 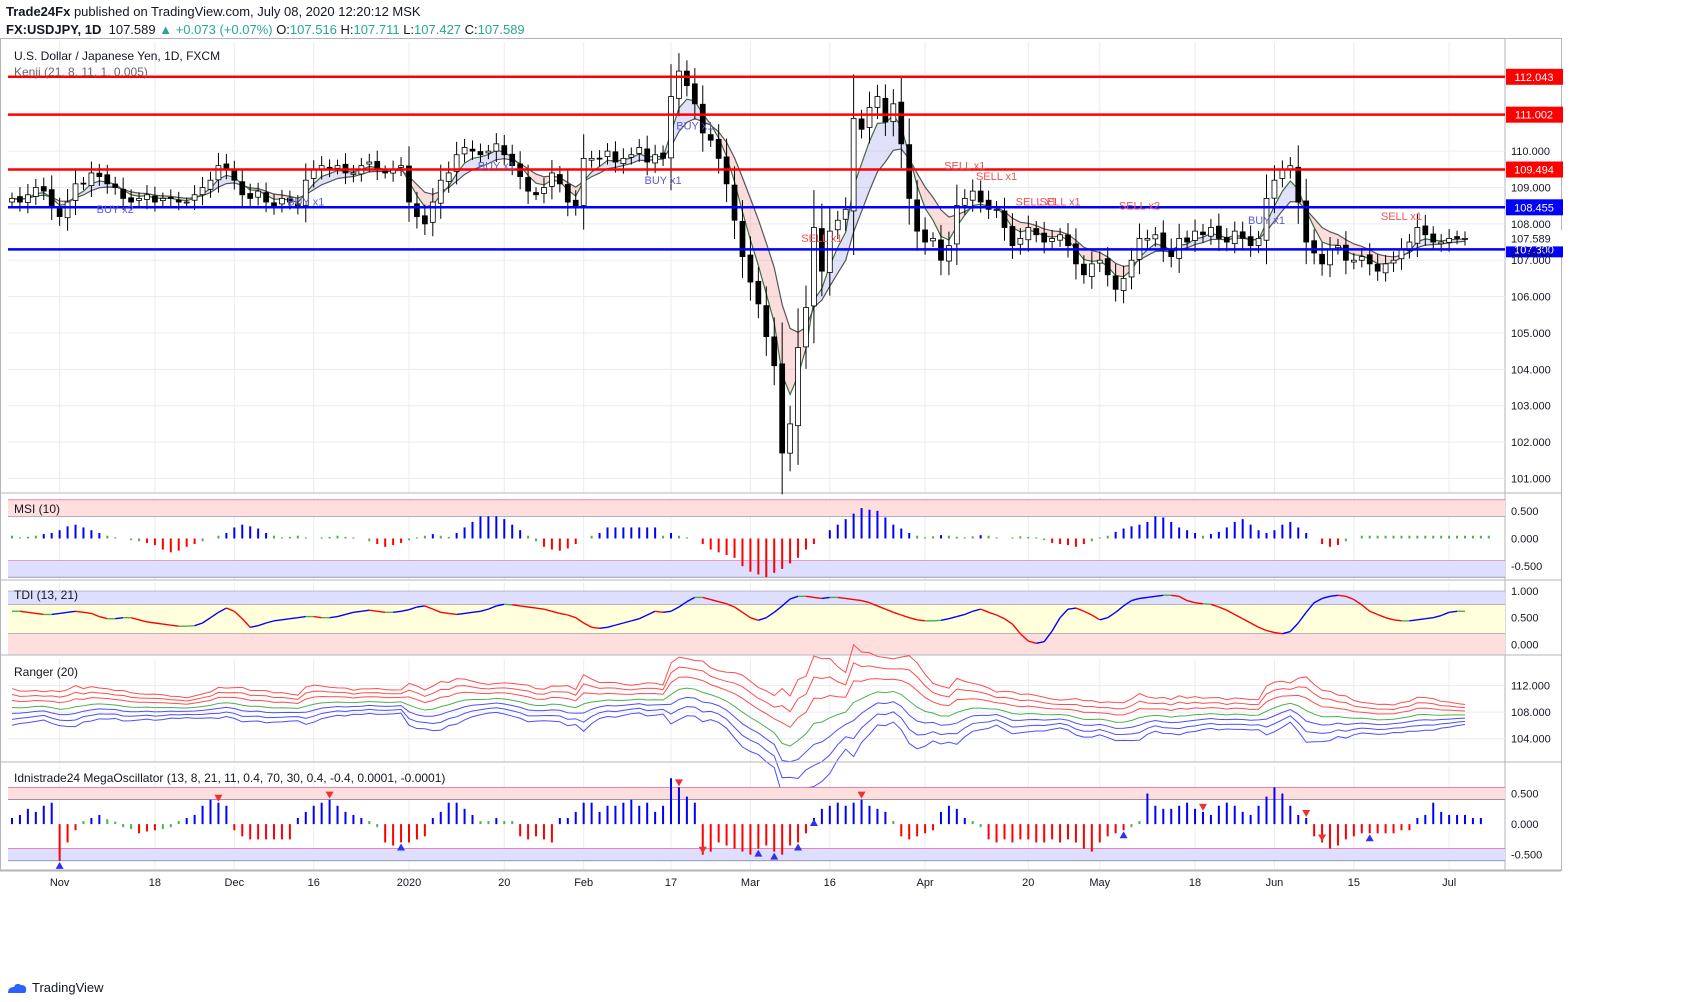 What do you see at coordinates (1139, 206) in the screenshot?
I see `sell-marker: SELL x2` at bounding box center [1139, 206].